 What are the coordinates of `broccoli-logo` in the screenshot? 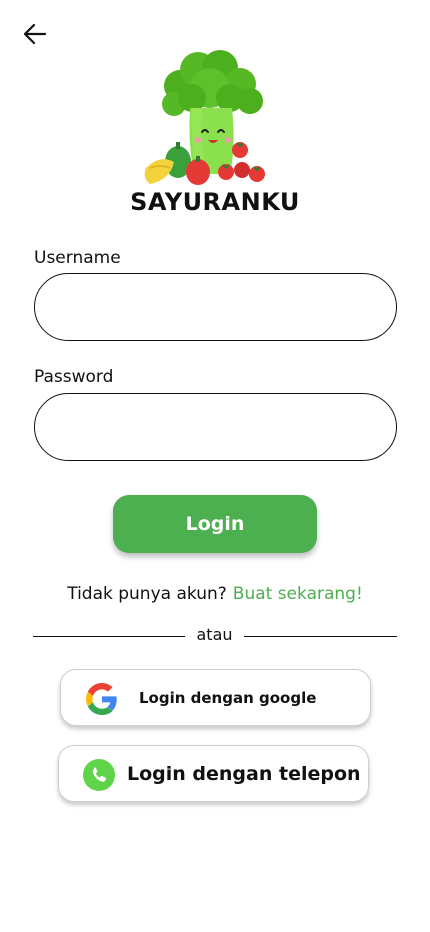 It's located at (204, 117).